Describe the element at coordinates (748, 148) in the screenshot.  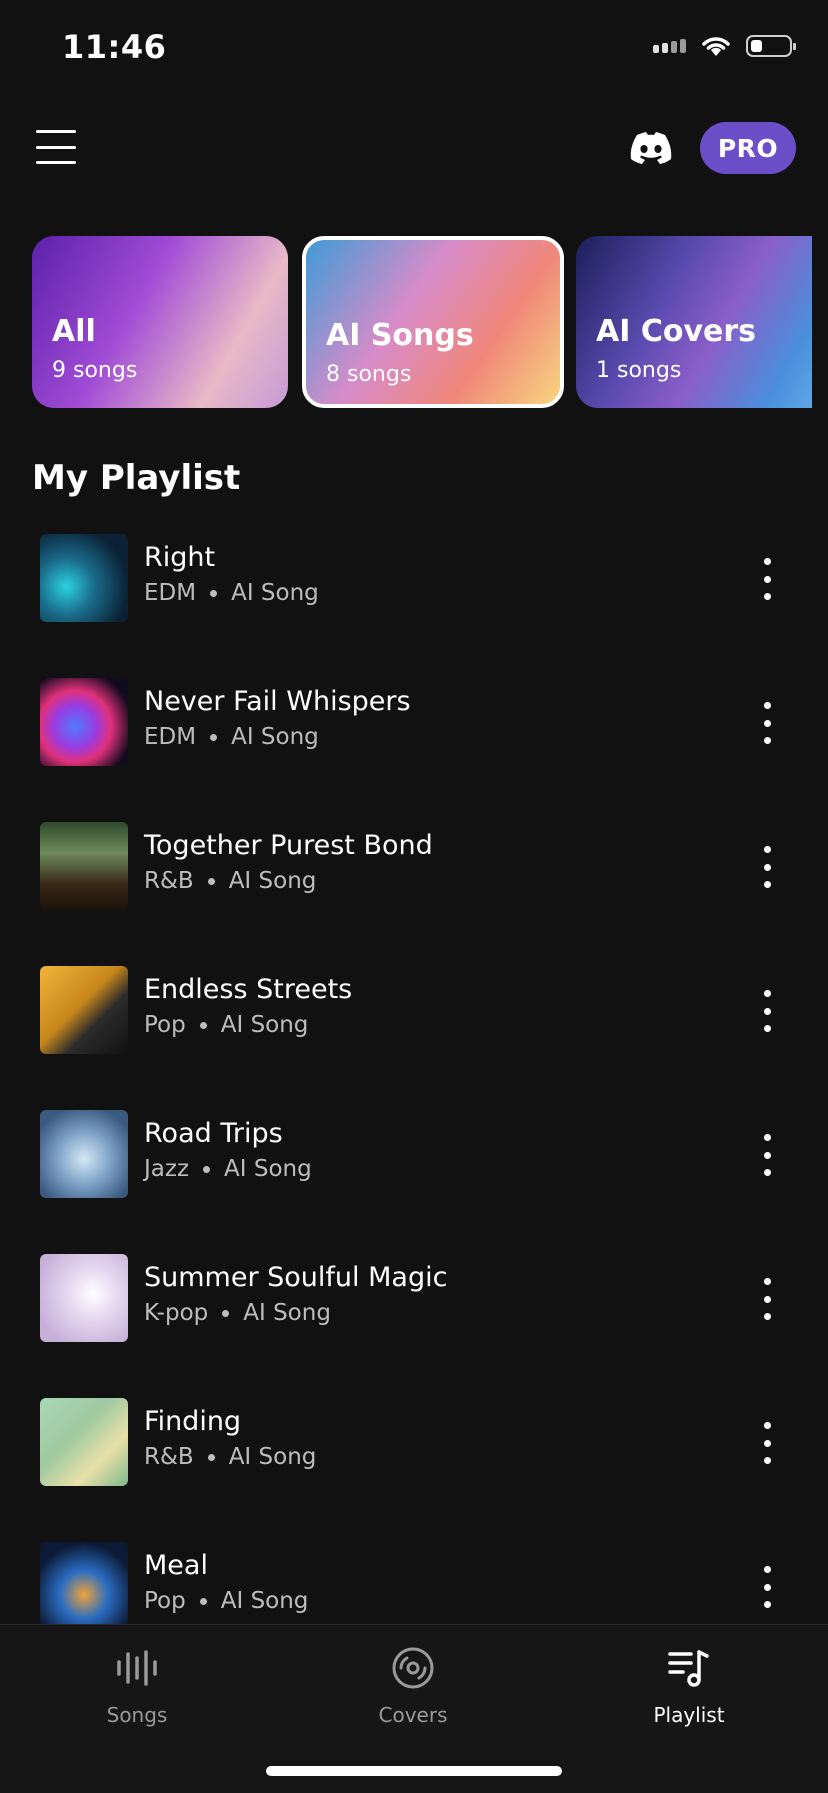
I see `pro-button: PRO` at that location.